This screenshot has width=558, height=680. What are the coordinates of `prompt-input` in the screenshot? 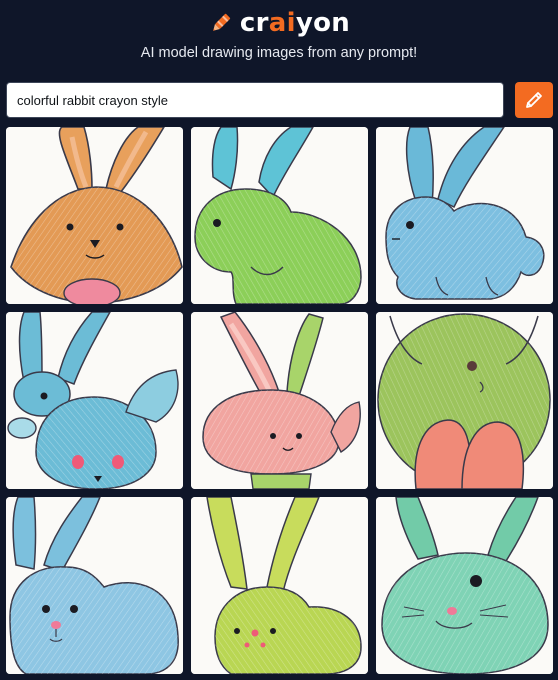 It's located at (255, 100).